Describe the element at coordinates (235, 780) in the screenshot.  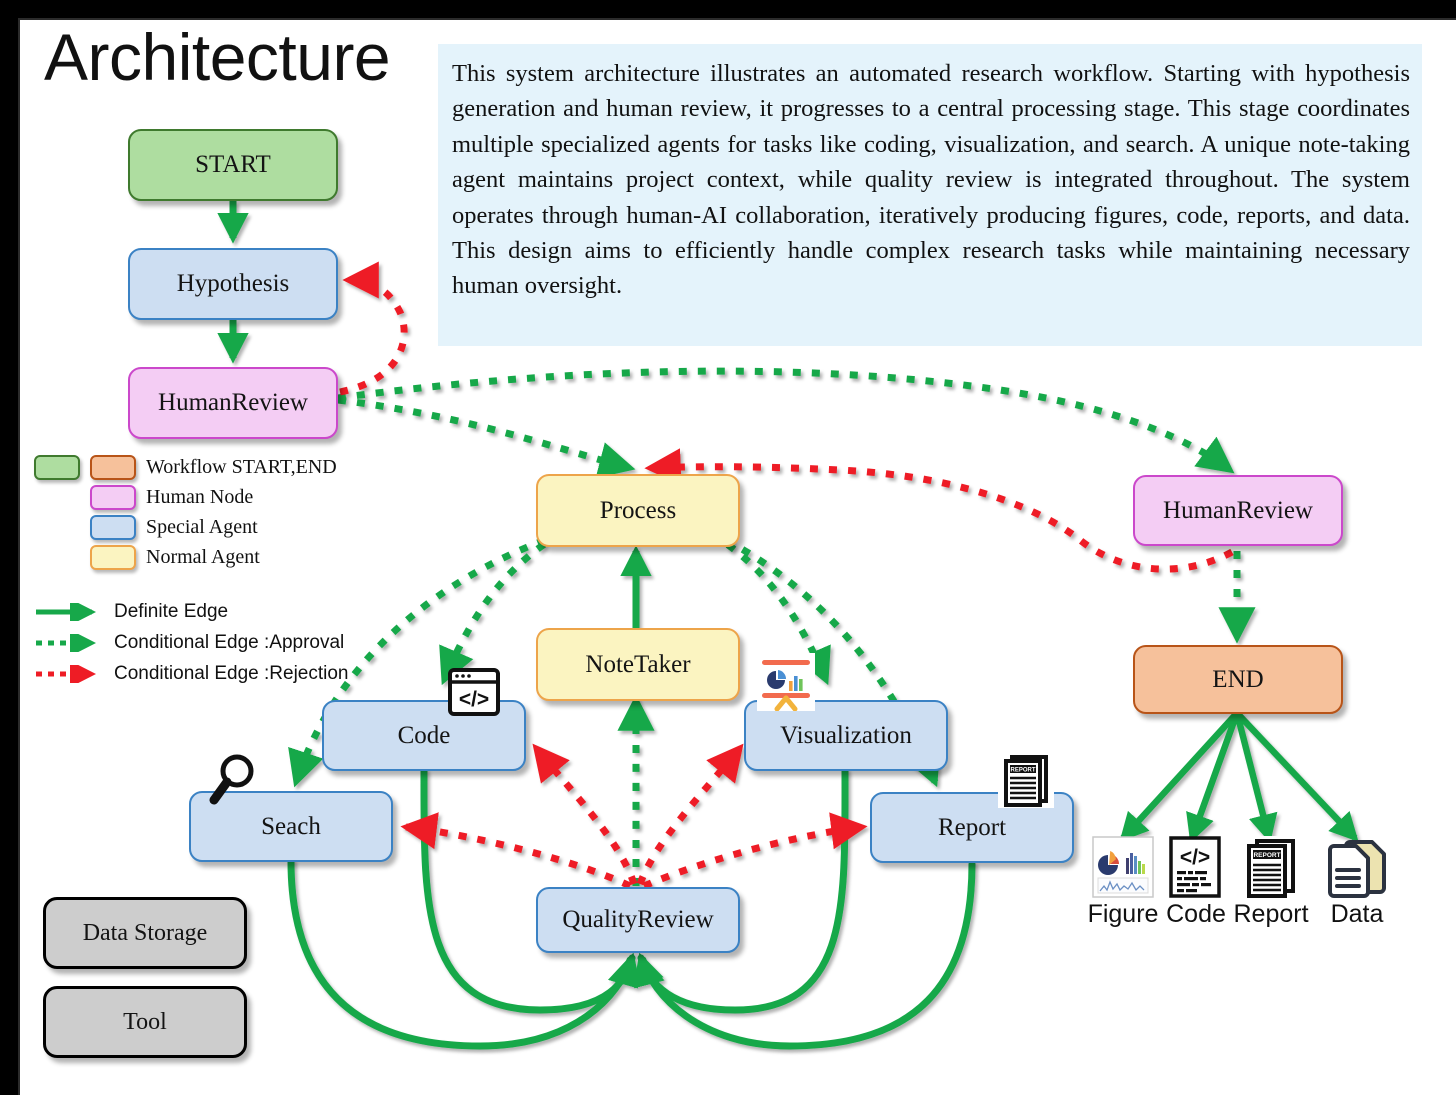
I see `magnifier-icon` at that location.